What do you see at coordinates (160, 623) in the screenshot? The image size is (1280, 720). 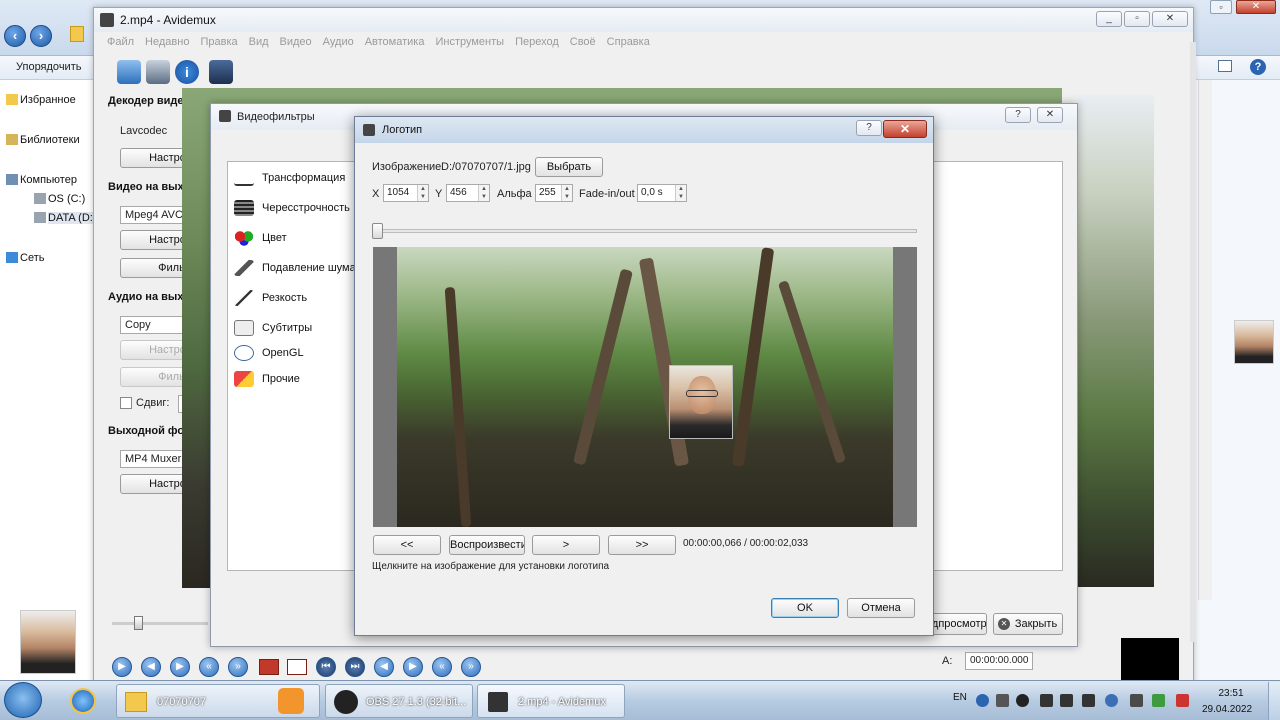 I see `seek-track` at bounding box center [160, 623].